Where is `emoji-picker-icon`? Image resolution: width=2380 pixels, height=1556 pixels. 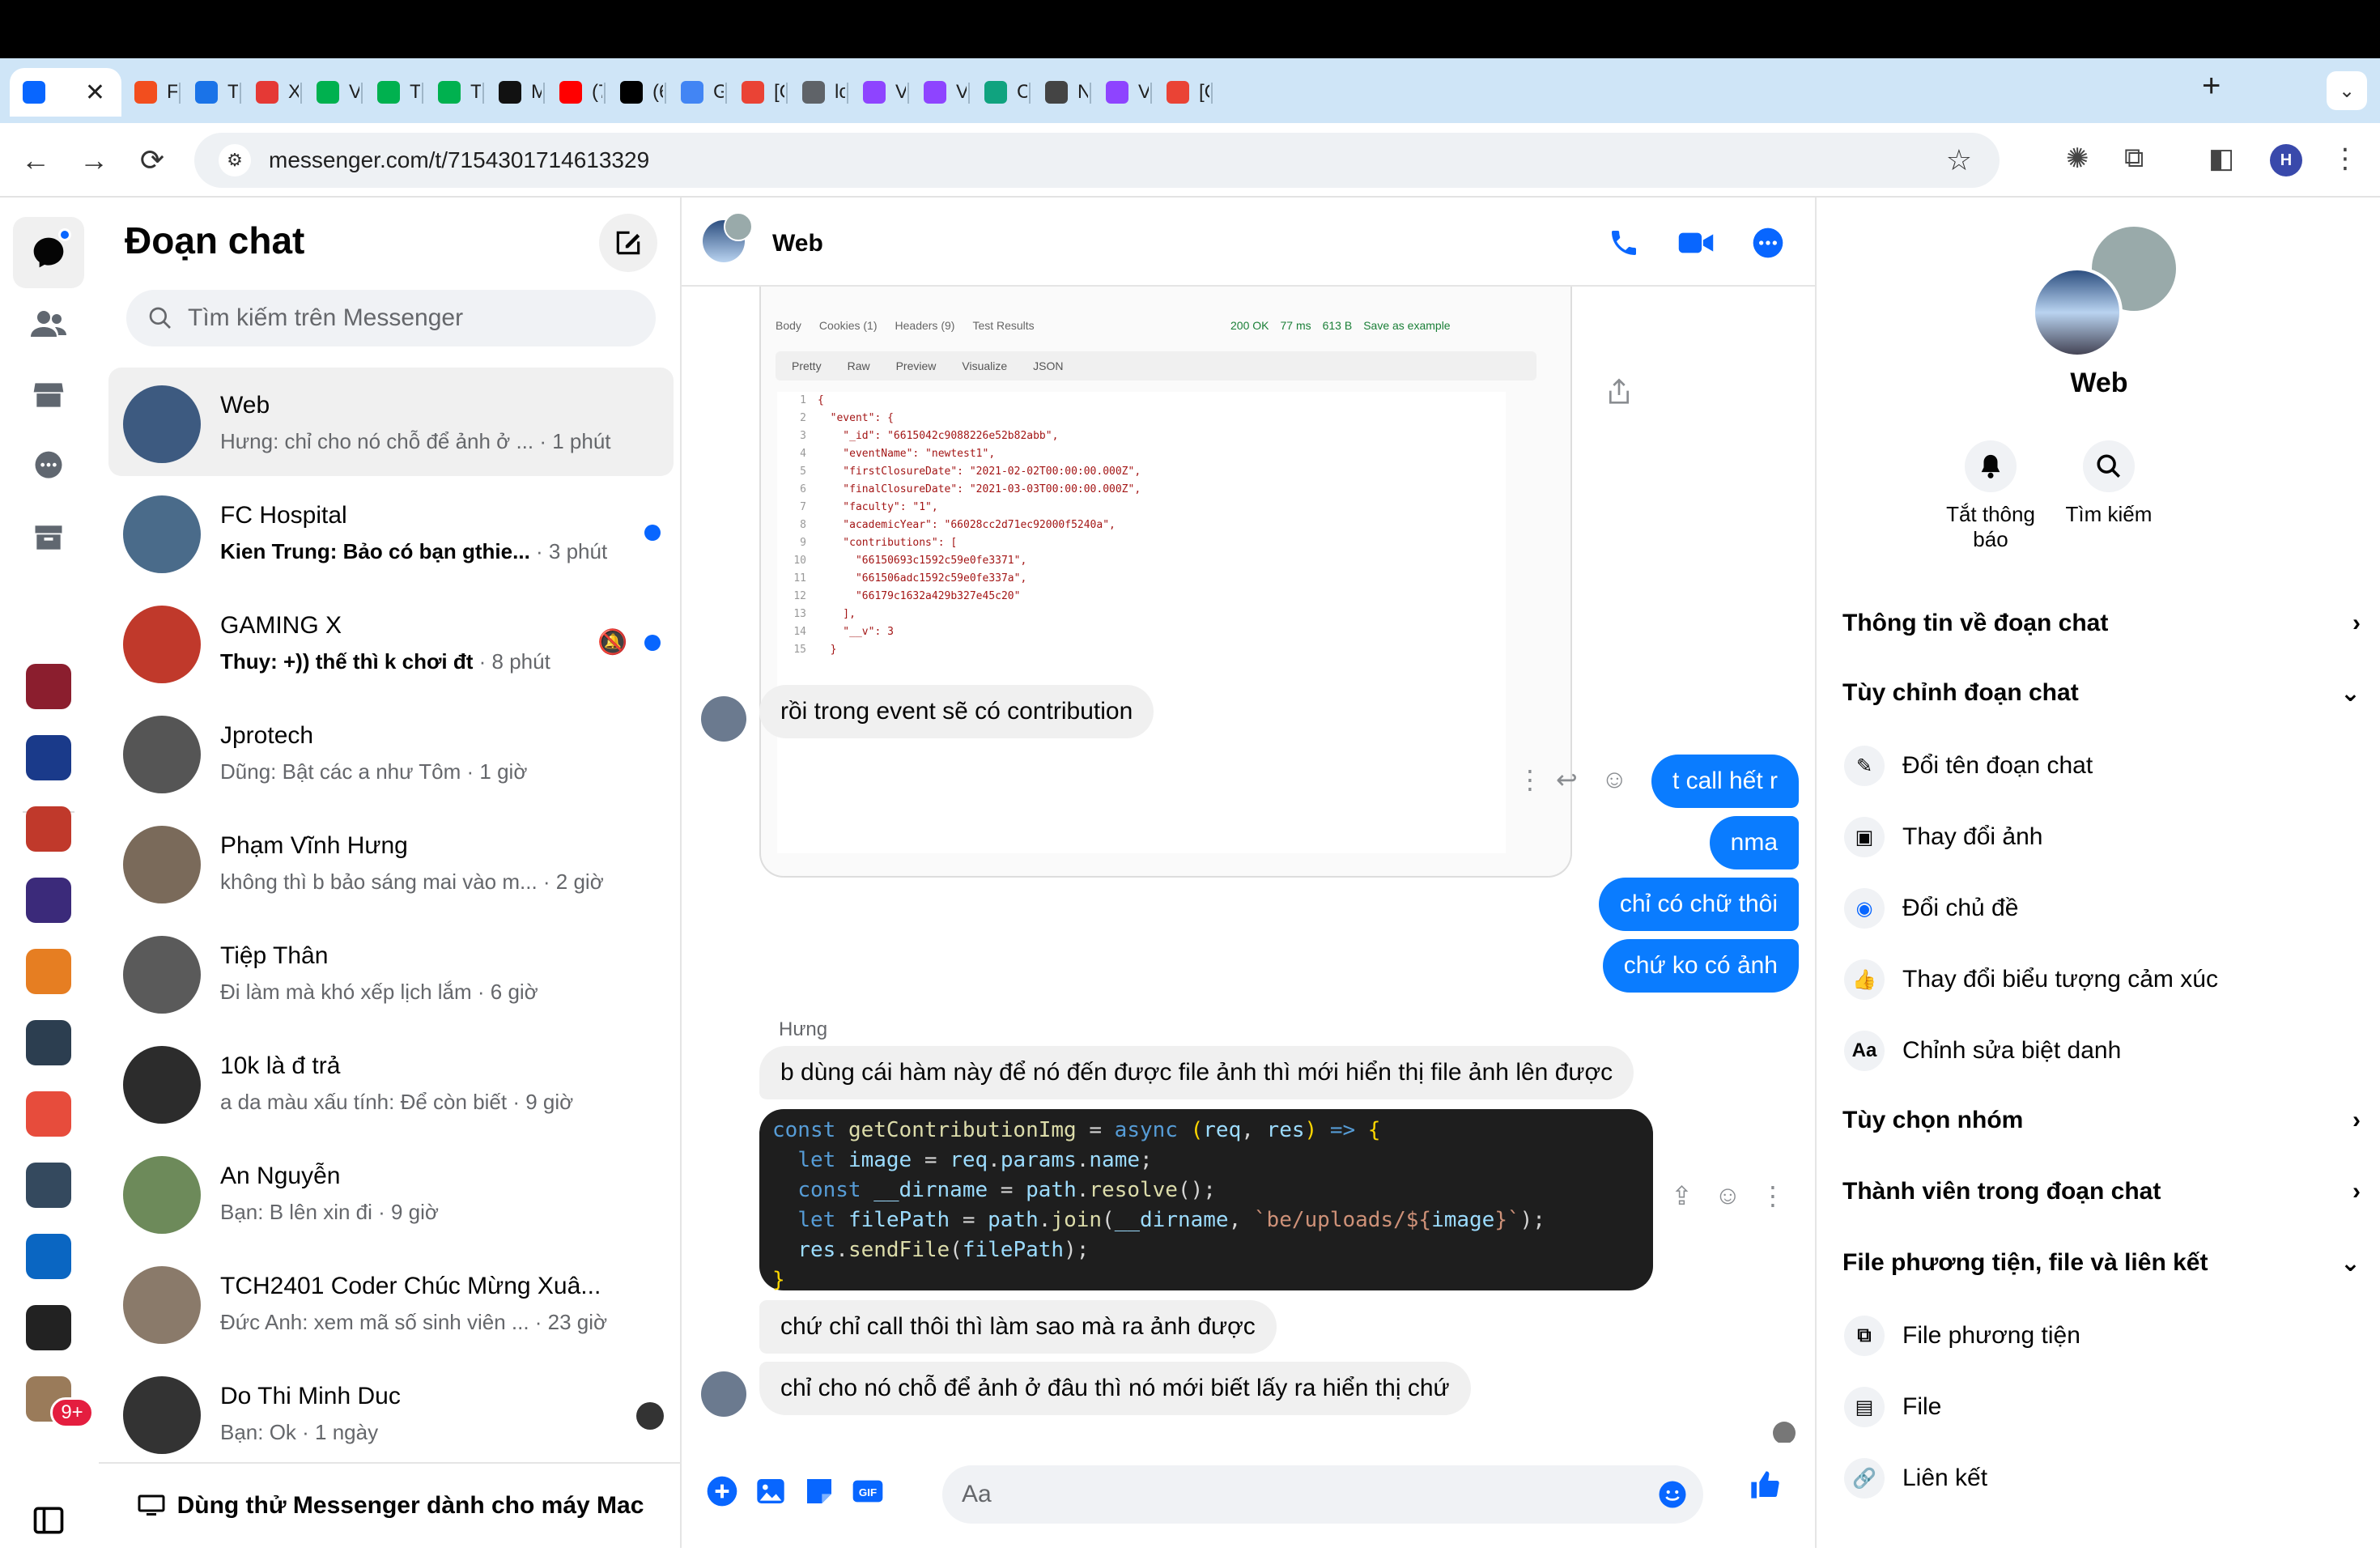
emoji-picker-icon is located at coordinates (1672, 1494).